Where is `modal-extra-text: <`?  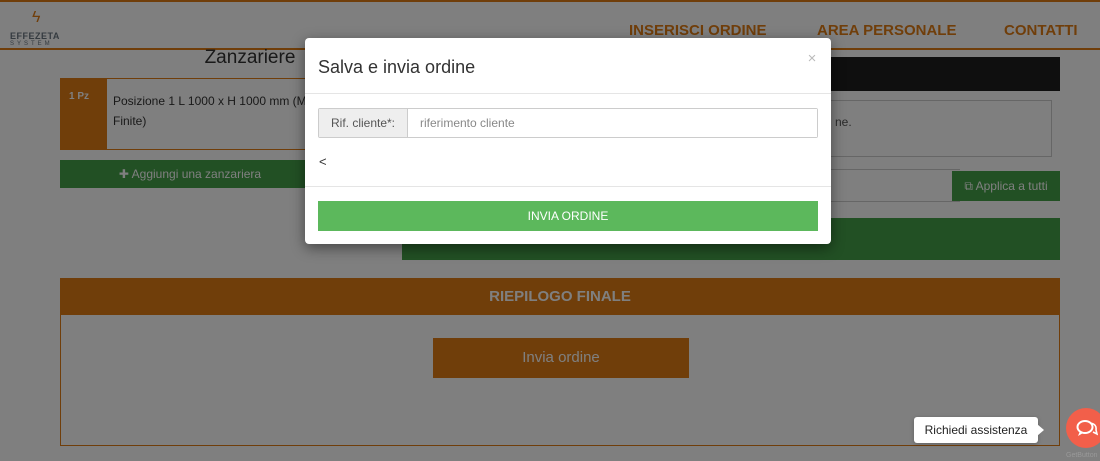
modal-extra-text: < is located at coordinates (323, 161).